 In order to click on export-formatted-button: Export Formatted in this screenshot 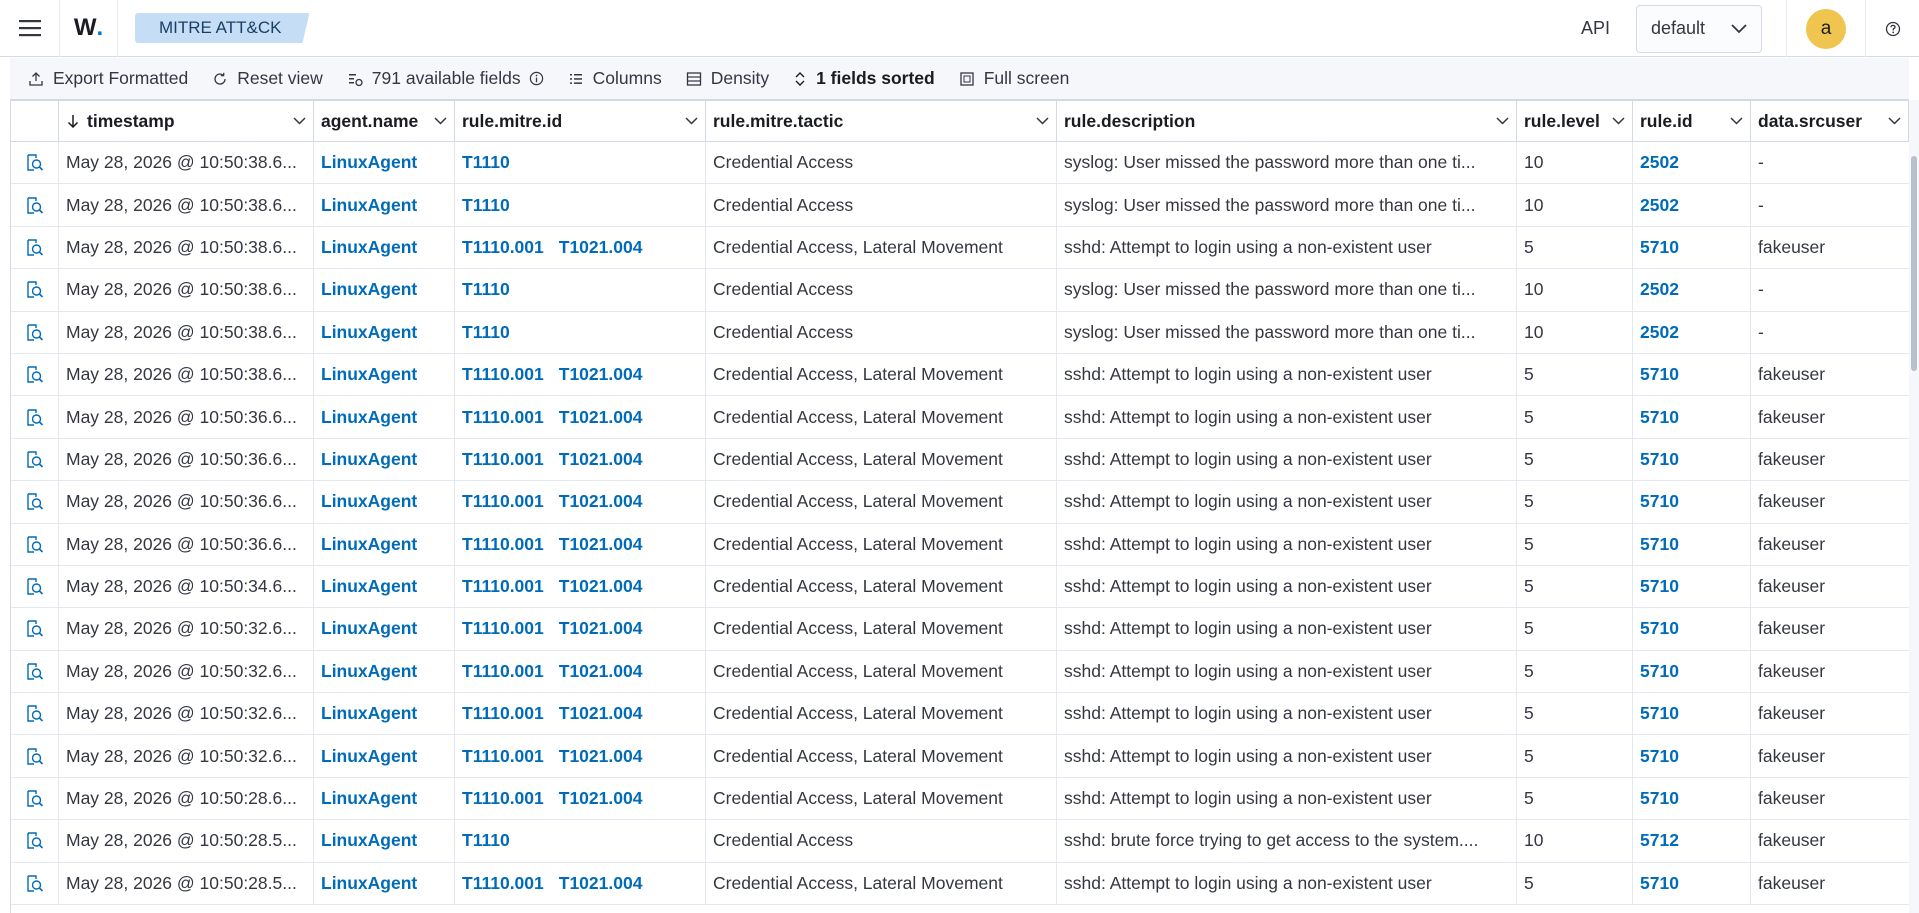, I will do `click(108, 78)`.